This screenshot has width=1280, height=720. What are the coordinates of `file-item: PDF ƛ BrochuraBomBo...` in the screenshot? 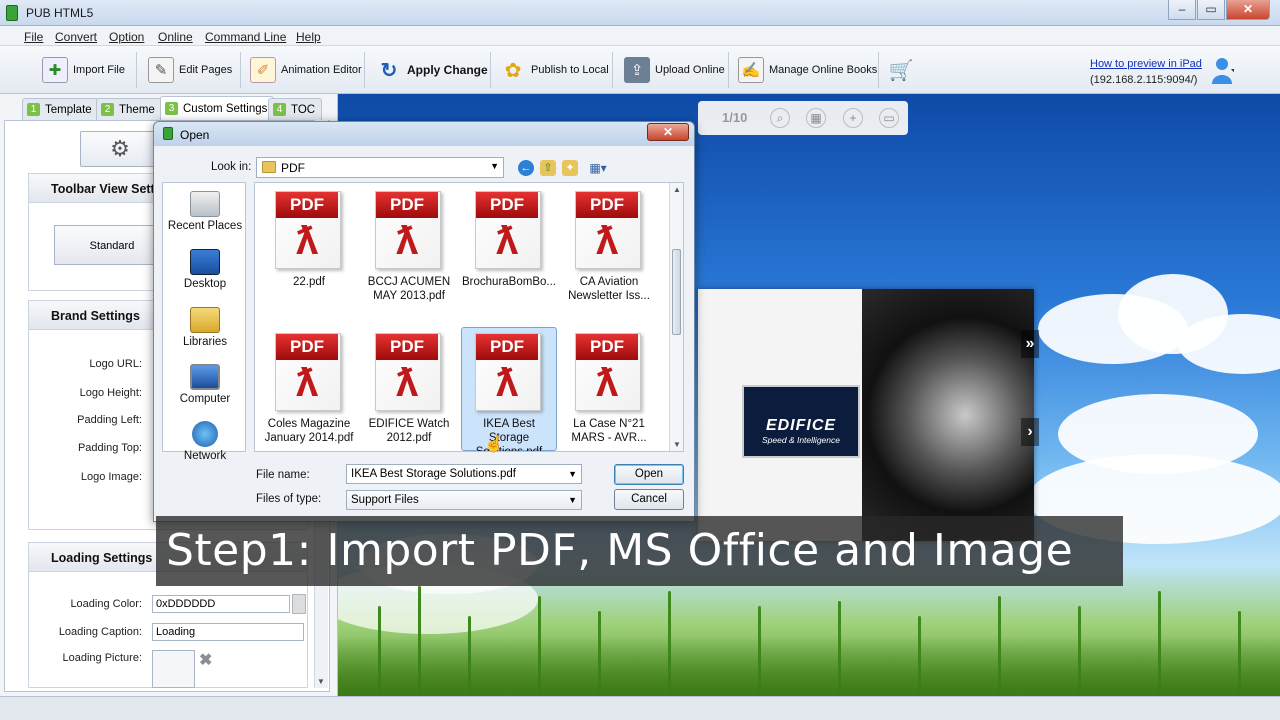 It's located at (509, 238).